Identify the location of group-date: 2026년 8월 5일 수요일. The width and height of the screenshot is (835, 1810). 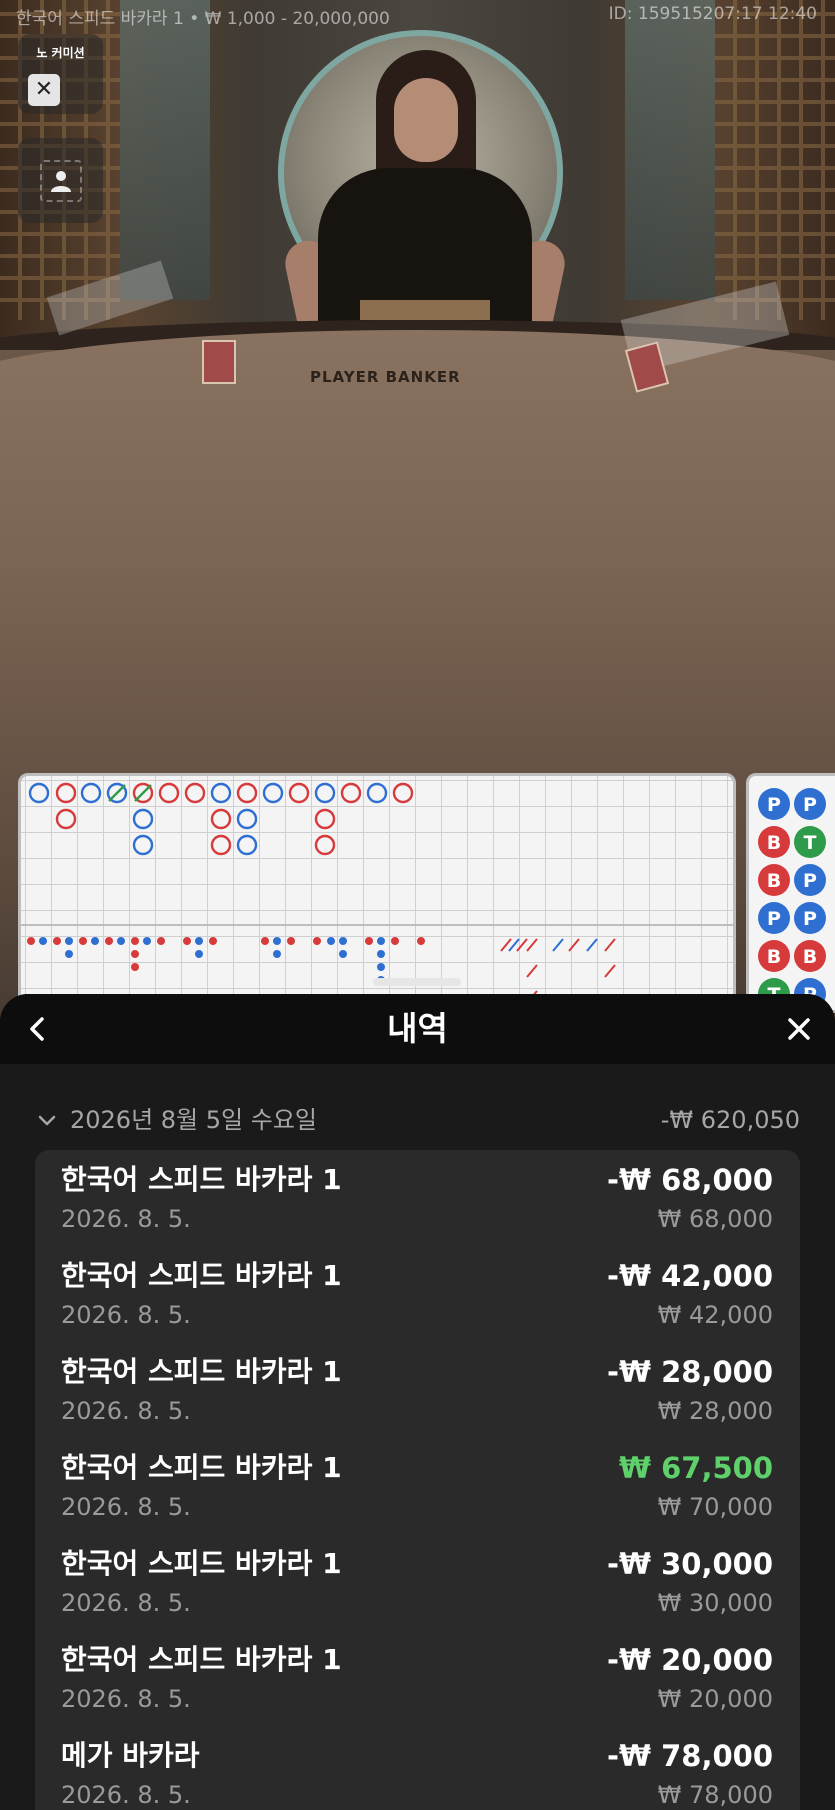
(193, 1120).